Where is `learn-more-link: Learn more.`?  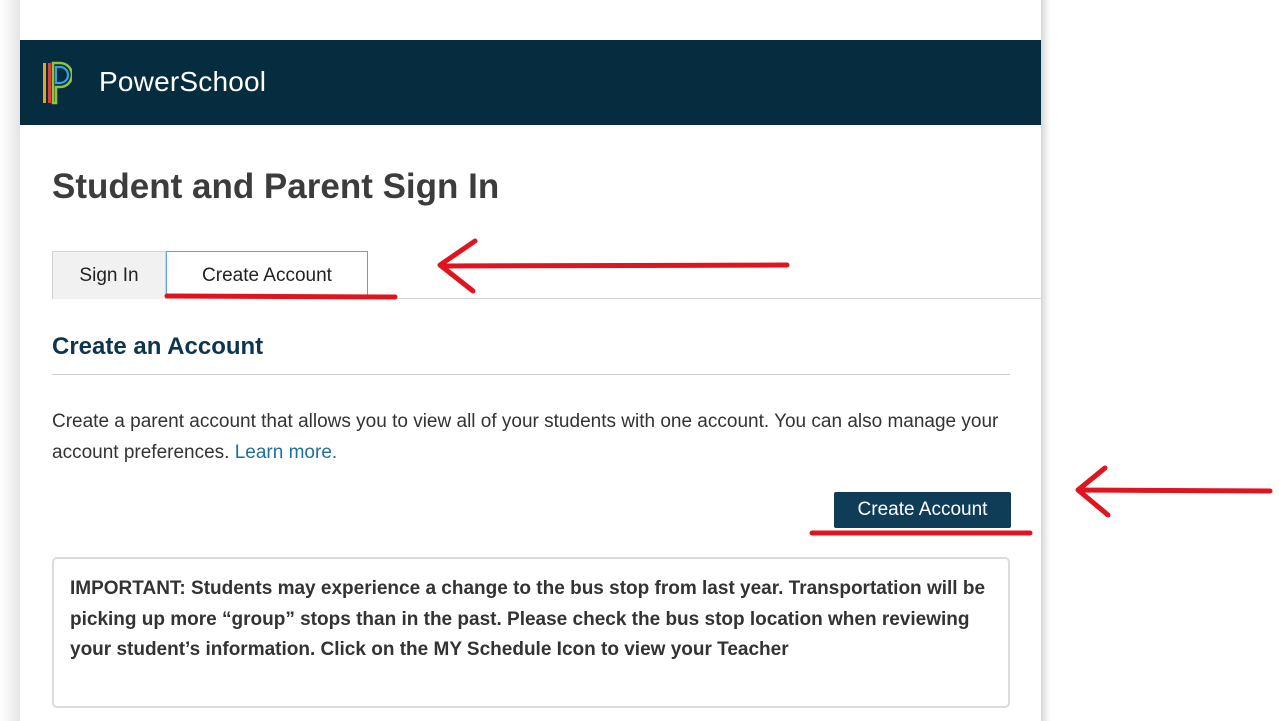
learn-more-link: Learn more. is located at coordinates (286, 452).